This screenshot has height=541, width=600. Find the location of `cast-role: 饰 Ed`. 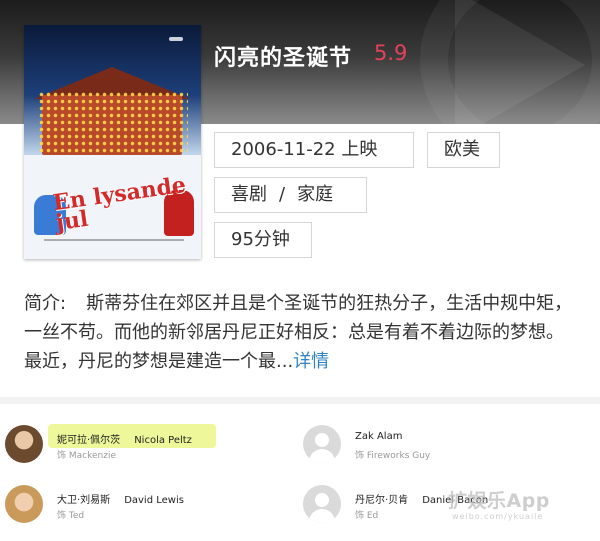

cast-role: 饰 Ed is located at coordinates (367, 516).